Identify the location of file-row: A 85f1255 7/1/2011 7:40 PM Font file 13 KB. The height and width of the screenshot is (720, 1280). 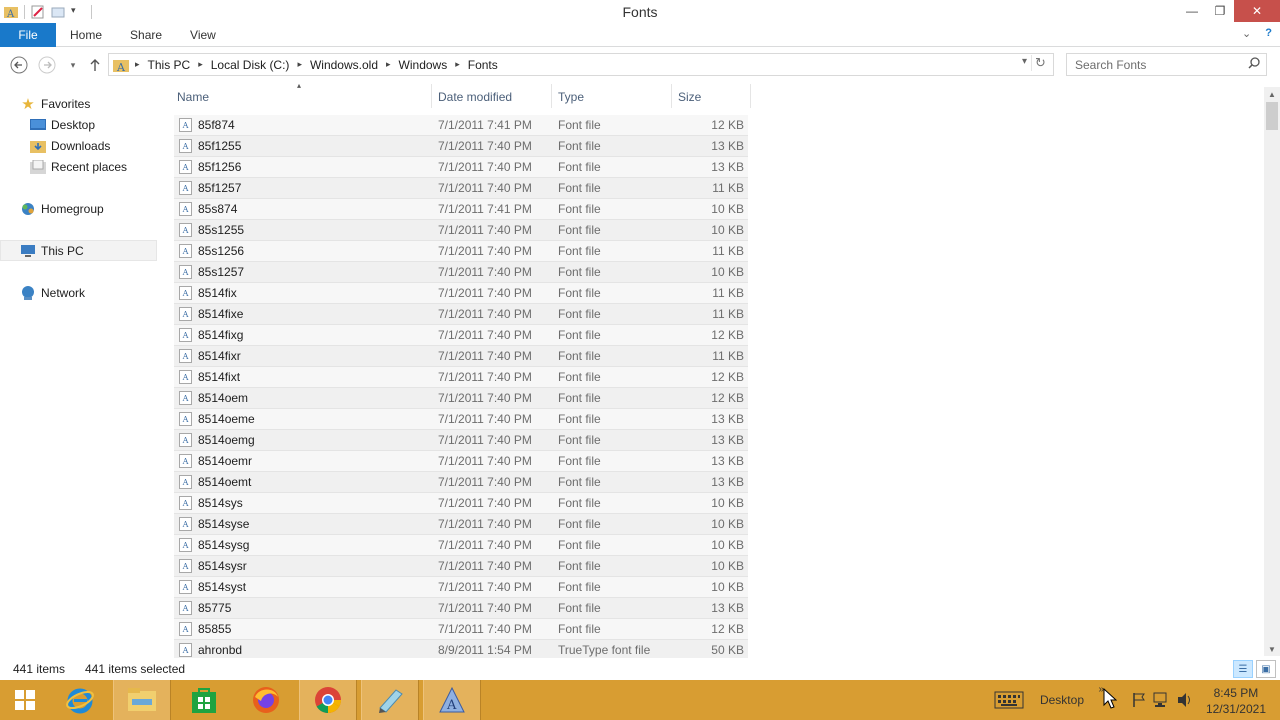
(461, 146).